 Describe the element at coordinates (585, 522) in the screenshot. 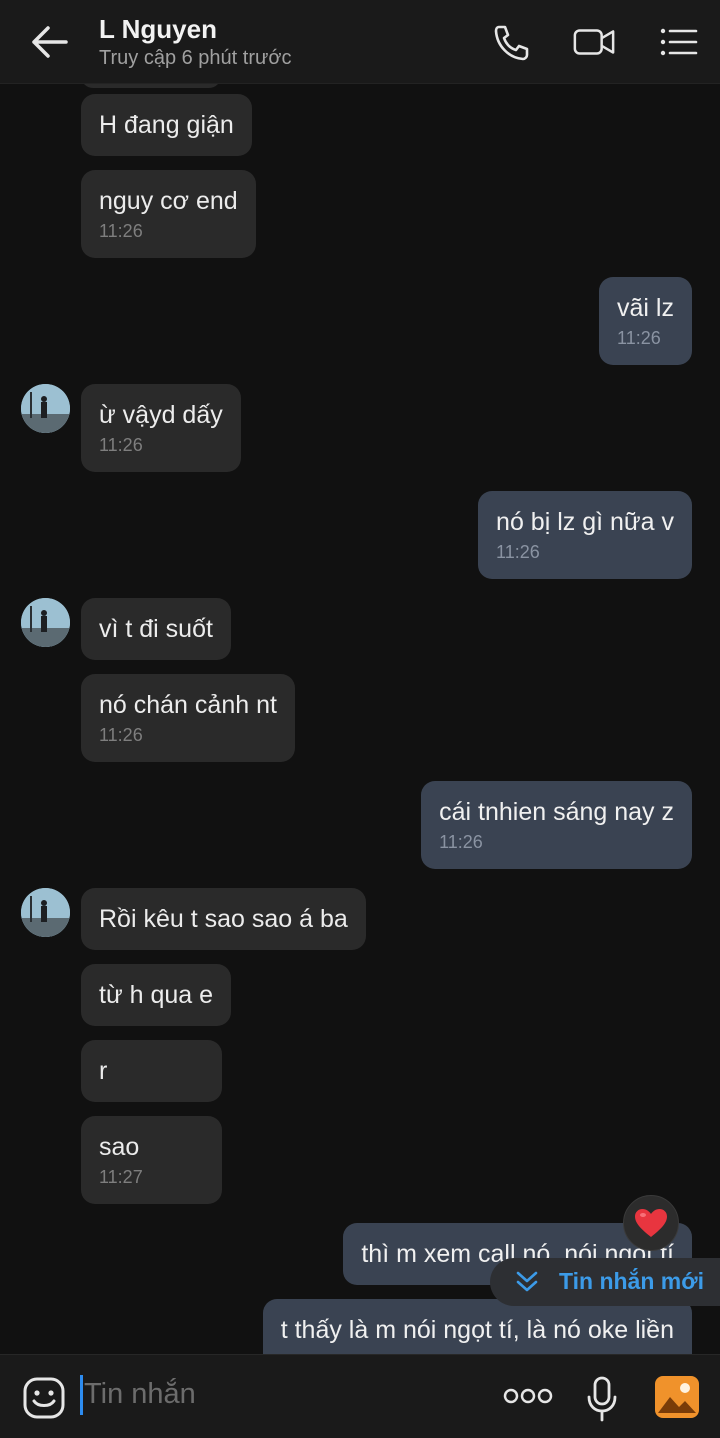

I see `message-text: nó bị lz gì nữa v` at that location.